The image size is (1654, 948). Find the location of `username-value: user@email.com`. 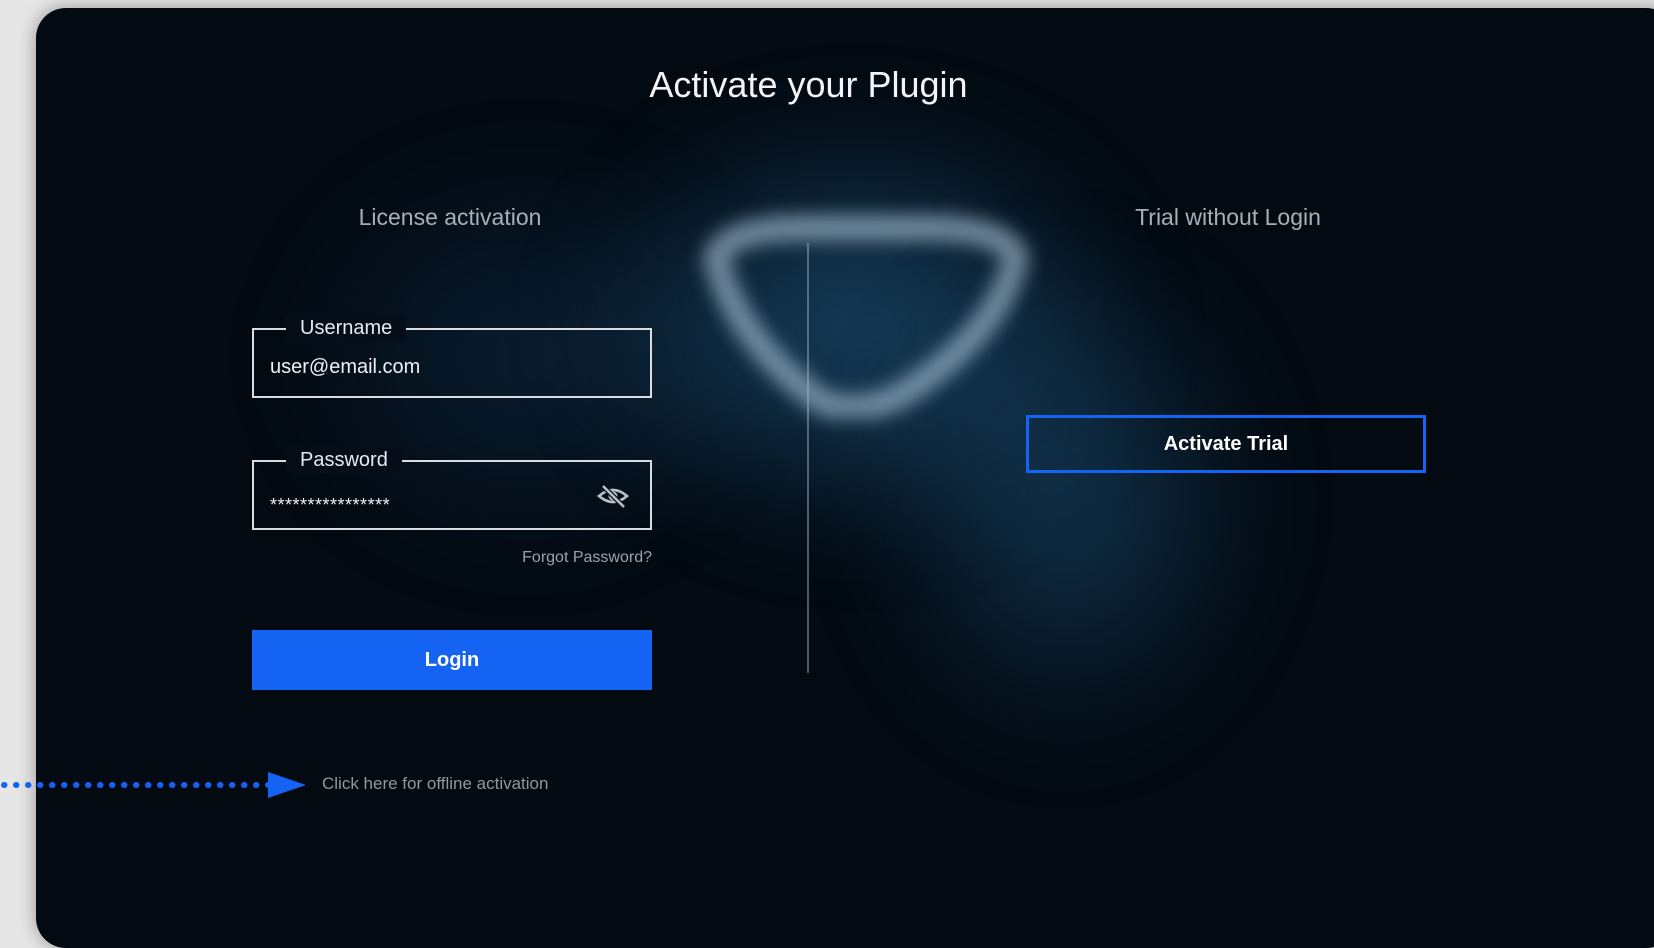

username-value: user@email.com is located at coordinates (345, 367).